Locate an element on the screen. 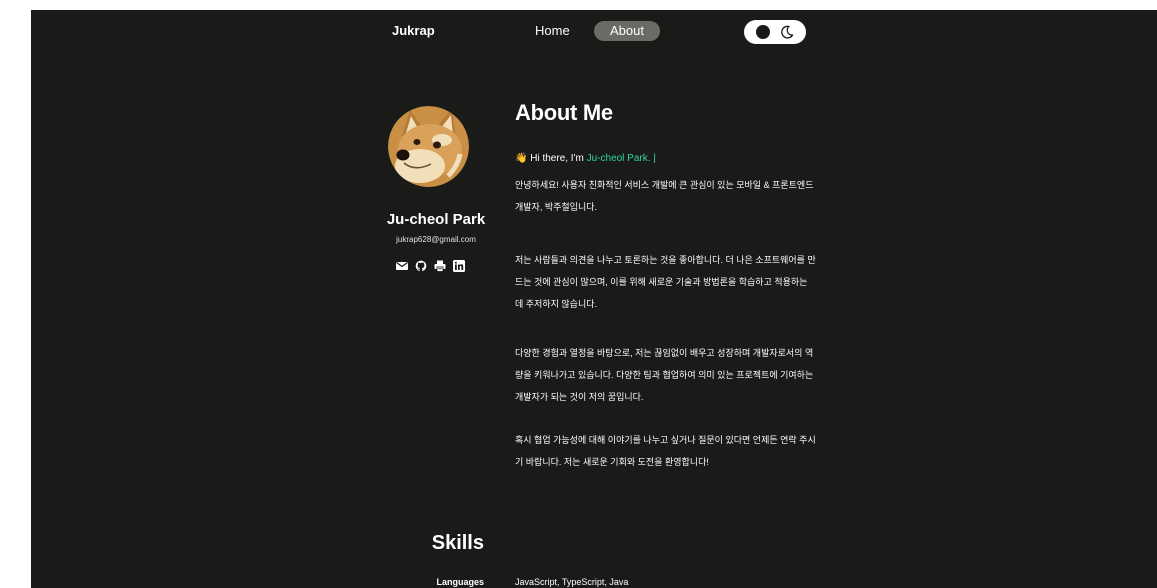  top-nav: Jukrap Home About is located at coordinates (594, 32).